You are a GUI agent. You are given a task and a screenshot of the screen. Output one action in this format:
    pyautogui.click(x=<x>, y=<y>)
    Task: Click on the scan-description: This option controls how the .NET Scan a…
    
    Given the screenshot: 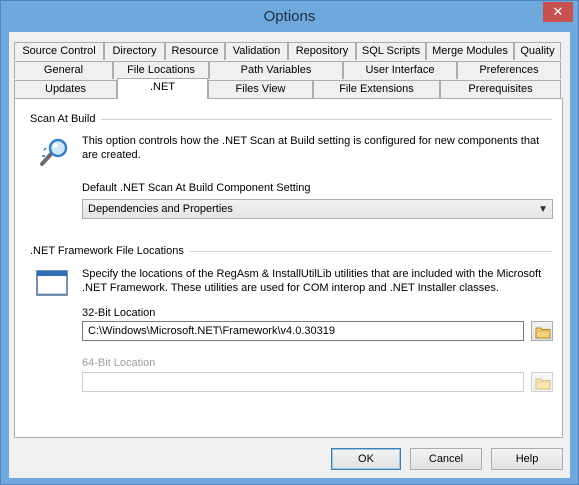 What is the action you would take?
    pyautogui.click(x=311, y=148)
    